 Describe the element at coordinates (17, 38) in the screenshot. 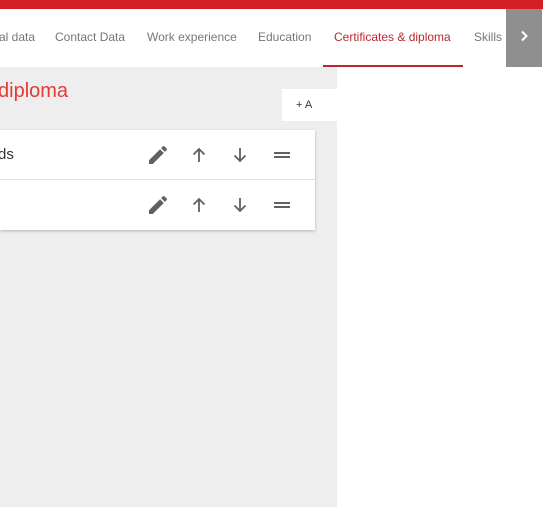

I see `tab-personal-data: al data` at that location.